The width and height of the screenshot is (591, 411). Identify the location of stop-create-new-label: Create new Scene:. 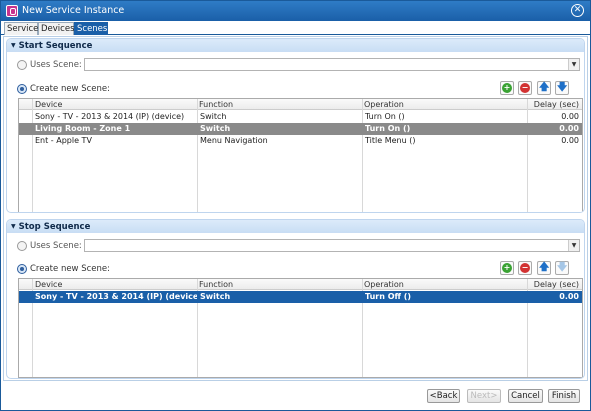
(70, 269).